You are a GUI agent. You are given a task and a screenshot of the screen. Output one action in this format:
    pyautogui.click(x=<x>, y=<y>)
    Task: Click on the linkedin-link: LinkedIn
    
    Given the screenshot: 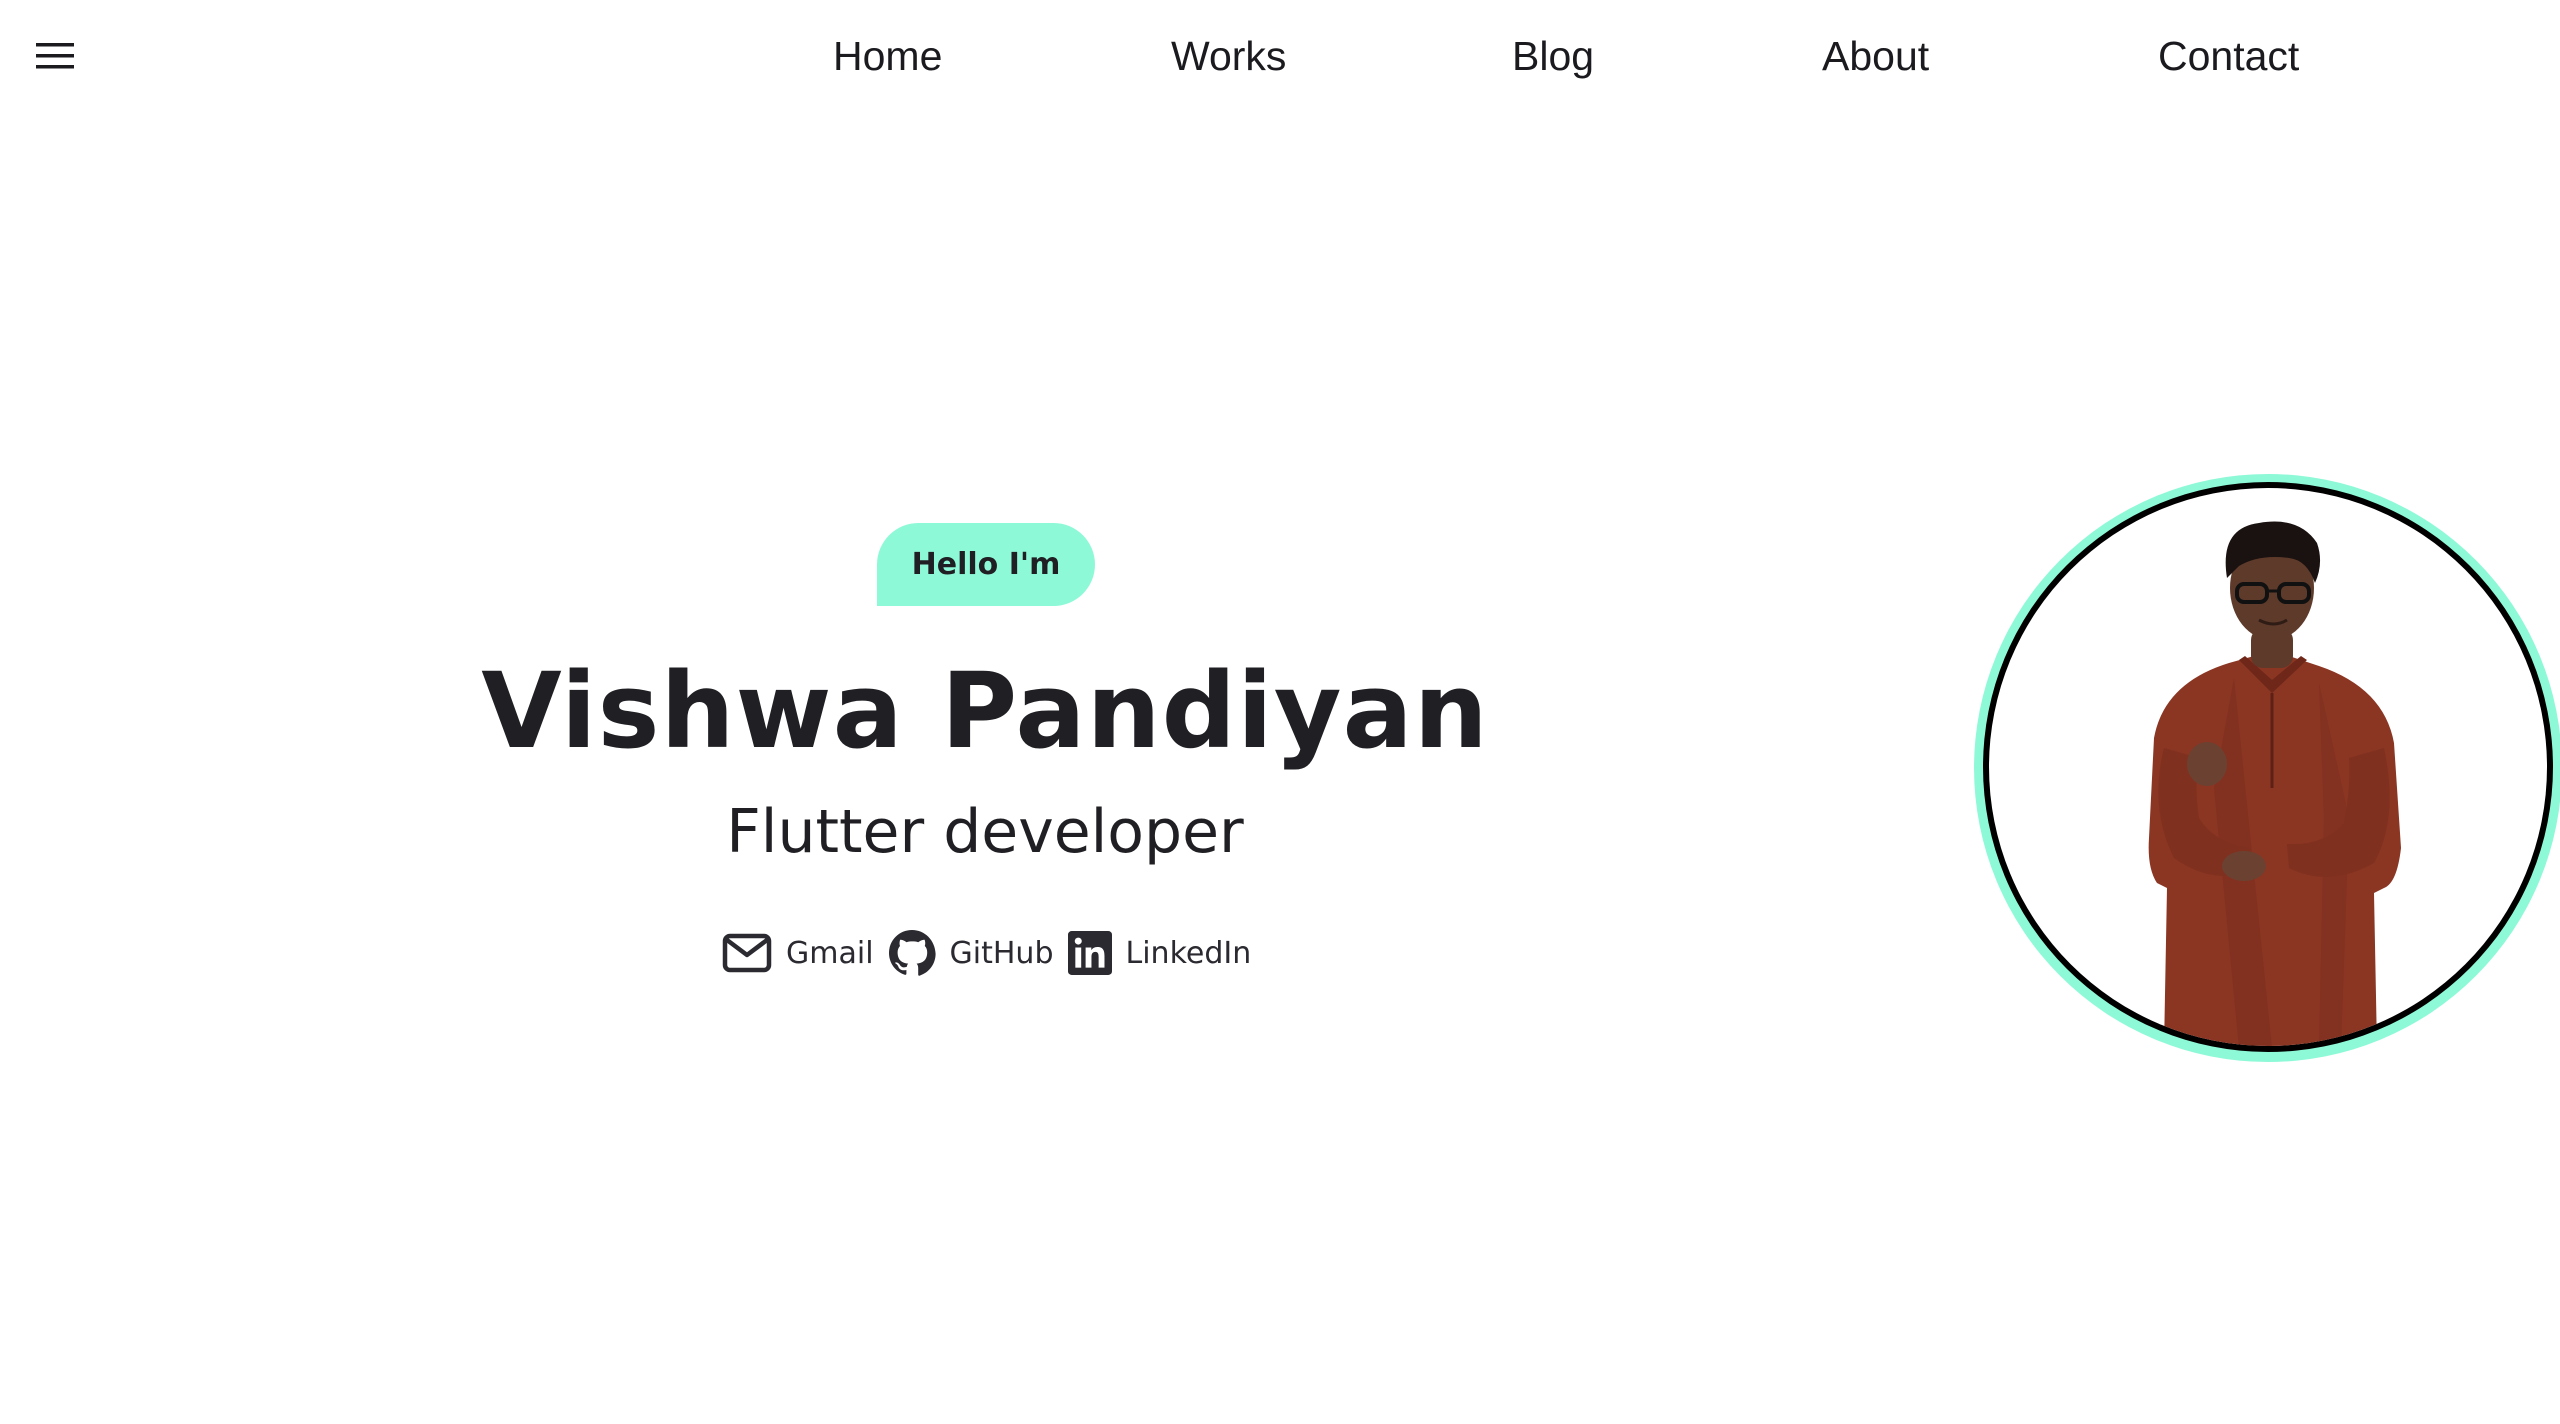 What is the action you would take?
    pyautogui.click(x=1159, y=953)
    